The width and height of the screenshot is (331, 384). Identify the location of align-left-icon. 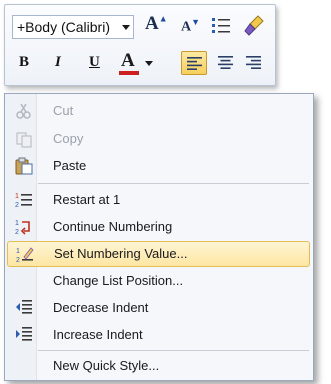
(194, 63).